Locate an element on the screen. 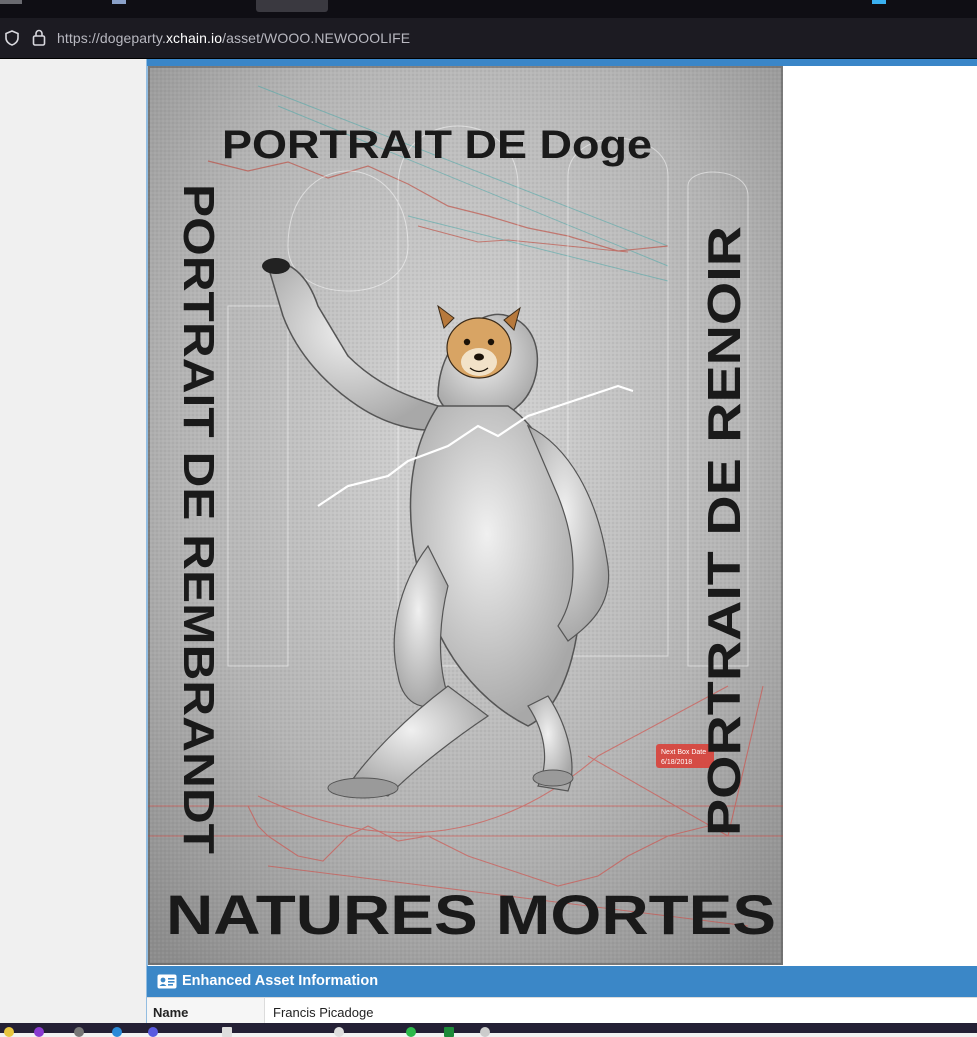 The height and width of the screenshot is (1037, 977). tooltip-date: 6/18/2018 is located at coordinates (676, 762).